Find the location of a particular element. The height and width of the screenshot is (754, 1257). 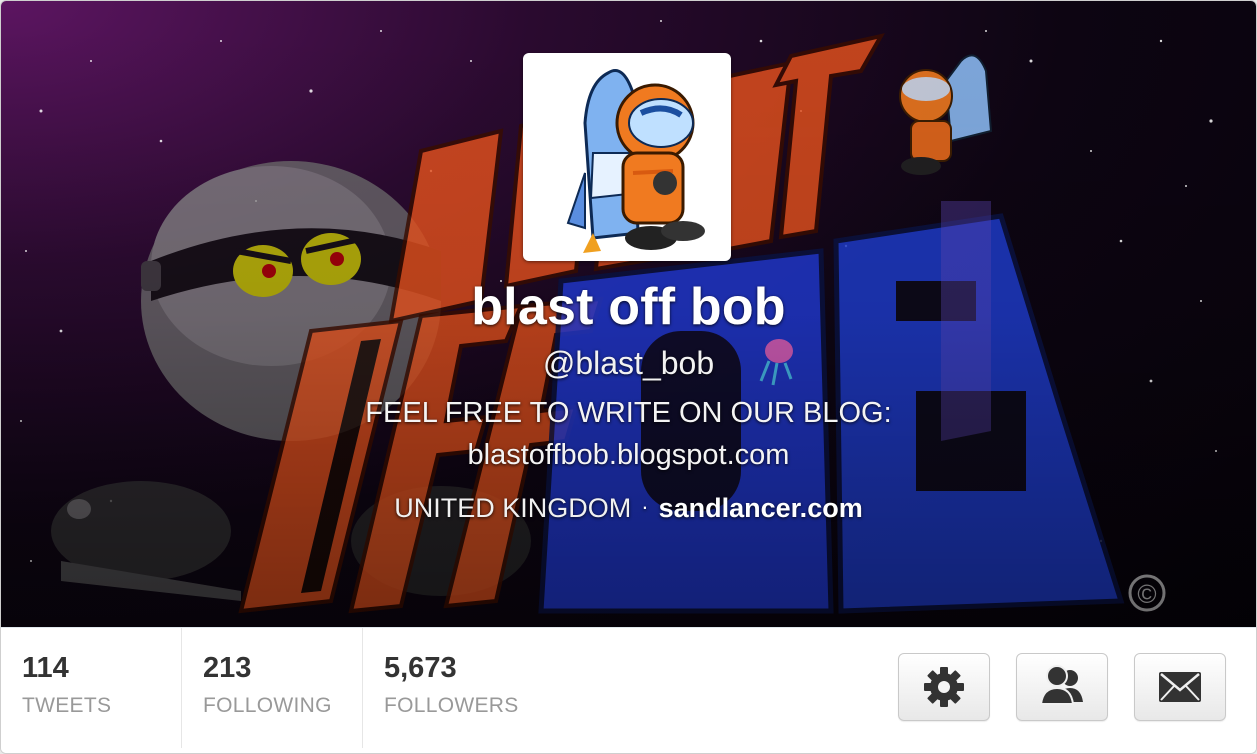

followers-count: 5,673 is located at coordinates (420, 668).